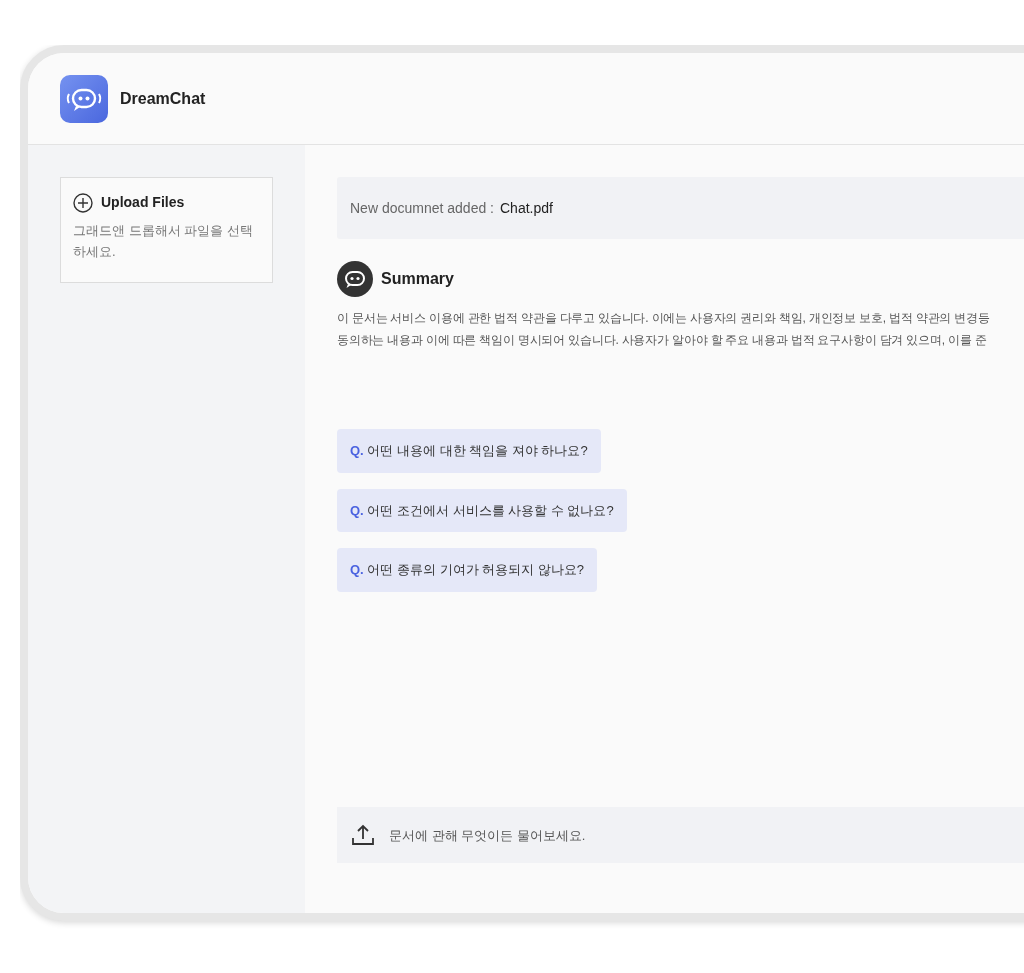 This screenshot has height=973, width=1024. What do you see at coordinates (417, 279) in the screenshot?
I see `summary-title: Summary` at bounding box center [417, 279].